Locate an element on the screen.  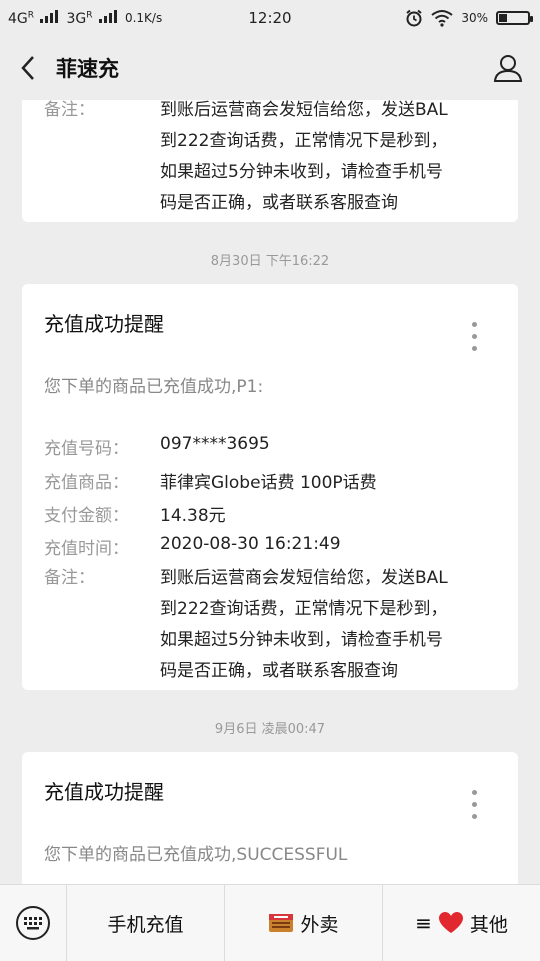
keyboard-icon is located at coordinates (33, 923).